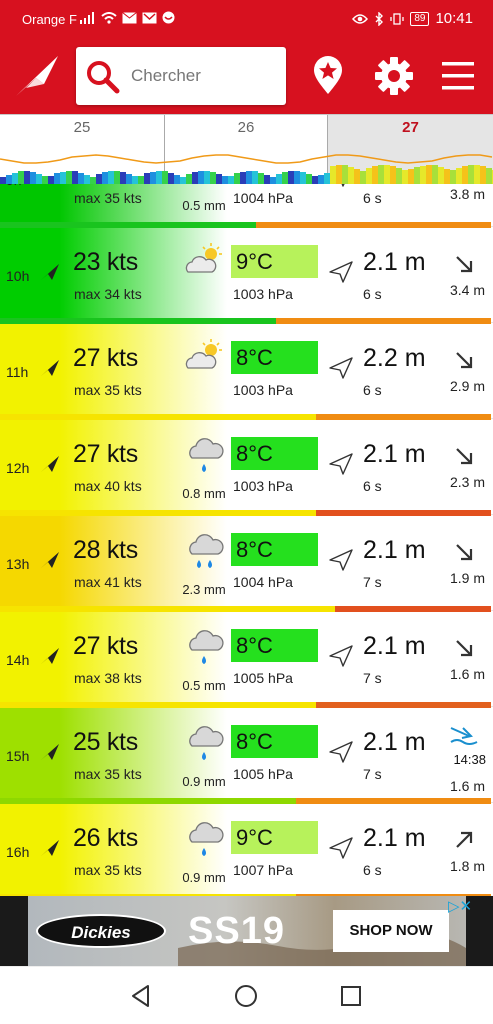 The height and width of the screenshot is (1024, 493). What do you see at coordinates (103, 77) in the screenshot?
I see `search-icon` at bounding box center [103, 77].